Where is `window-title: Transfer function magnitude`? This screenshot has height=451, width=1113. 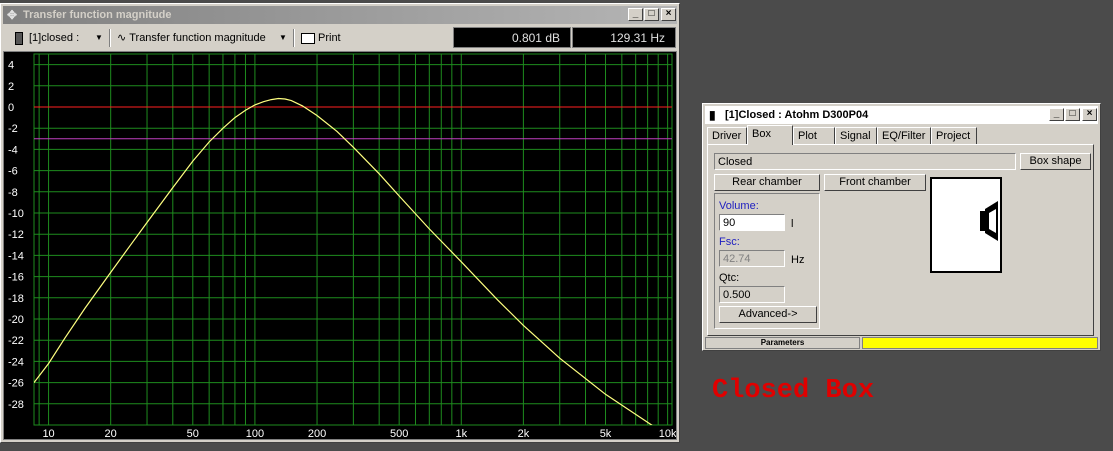 window-title: Transfer function magnitude is located at coordinates (97, 15).